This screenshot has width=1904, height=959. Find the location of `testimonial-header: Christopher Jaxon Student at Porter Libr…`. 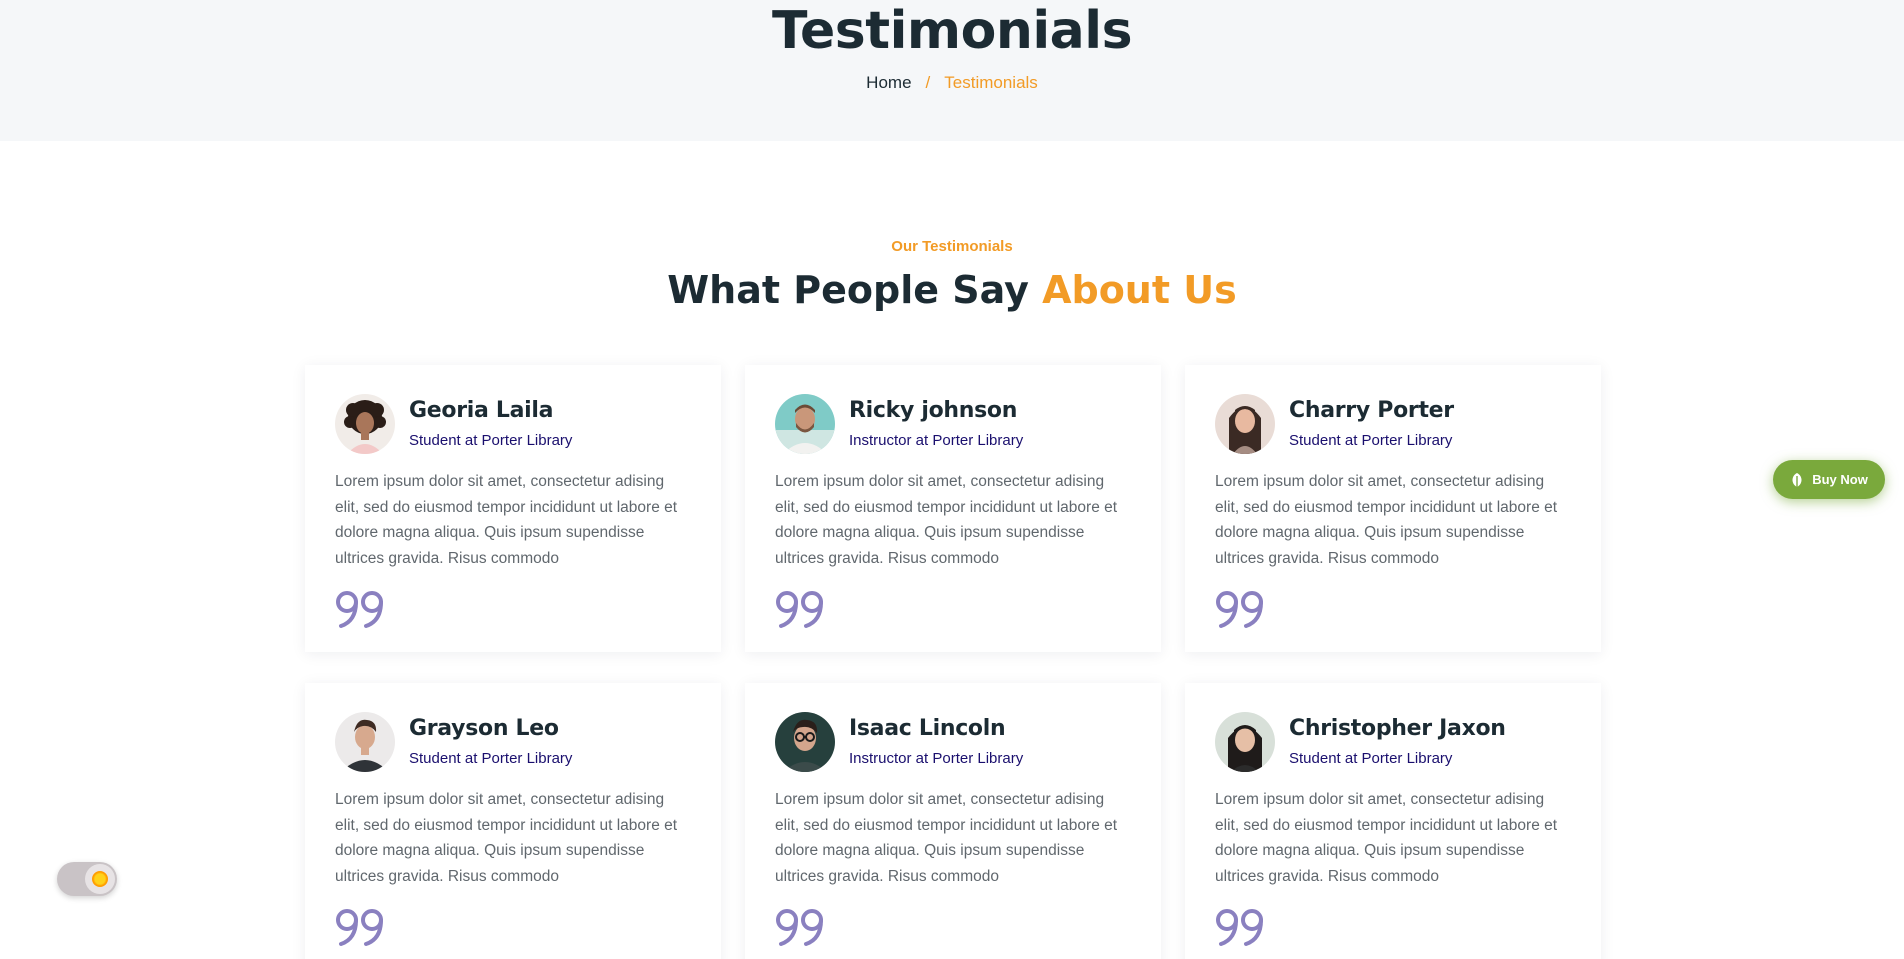

testimonial-header: Christopher Jaxon Student at Porter Libr… is located at coordinates (1393, 742).